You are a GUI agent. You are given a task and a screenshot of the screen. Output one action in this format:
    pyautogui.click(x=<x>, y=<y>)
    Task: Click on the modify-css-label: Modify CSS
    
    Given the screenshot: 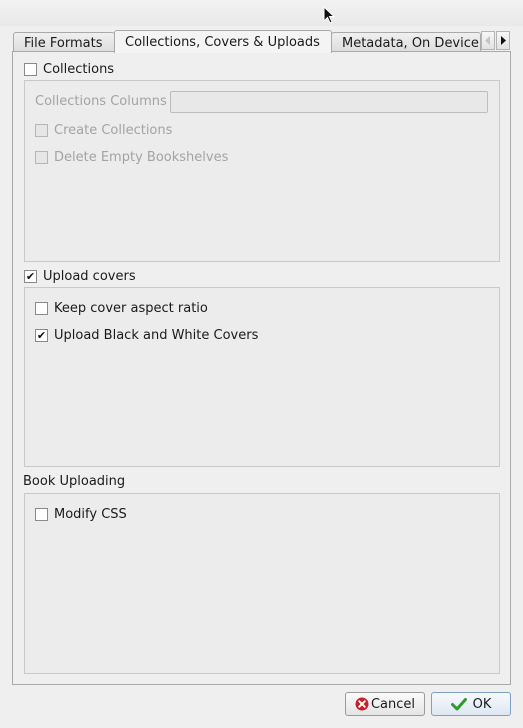 What is the action you would take?
    pyautogui.click(x=90, y=514)
    